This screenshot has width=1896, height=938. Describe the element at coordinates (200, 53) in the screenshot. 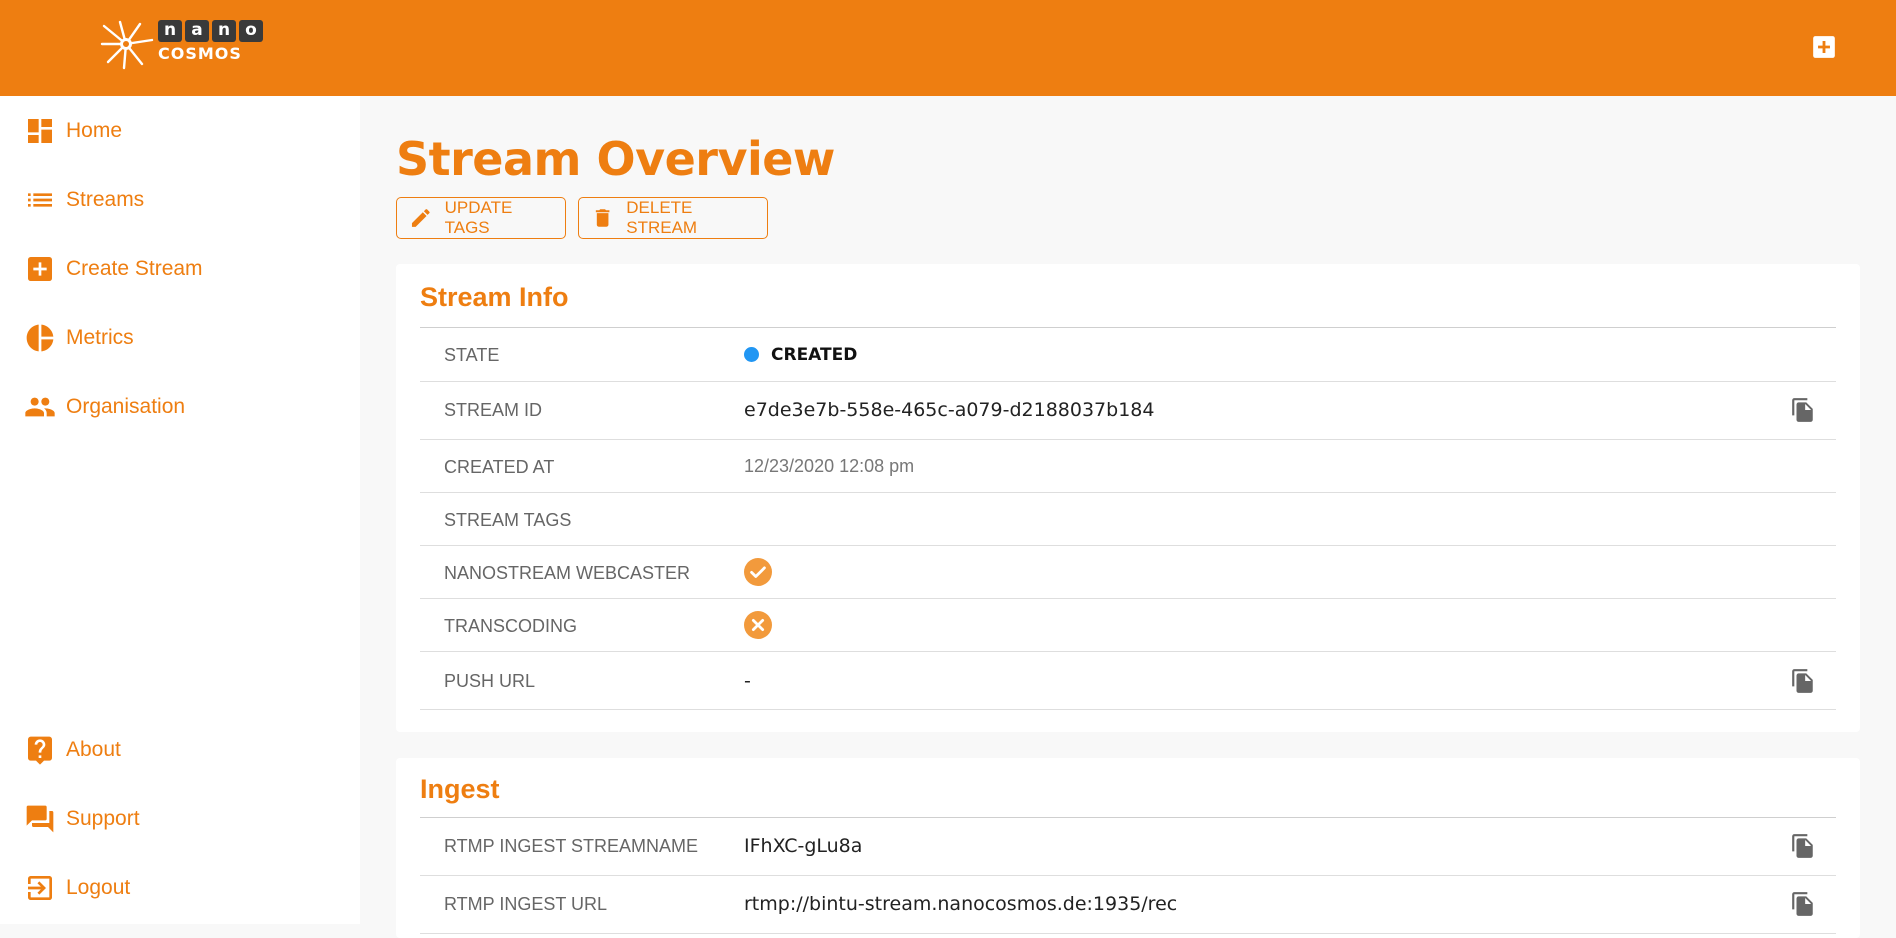

I see `logo-wordmark-bottom: COSMOS` at that location.